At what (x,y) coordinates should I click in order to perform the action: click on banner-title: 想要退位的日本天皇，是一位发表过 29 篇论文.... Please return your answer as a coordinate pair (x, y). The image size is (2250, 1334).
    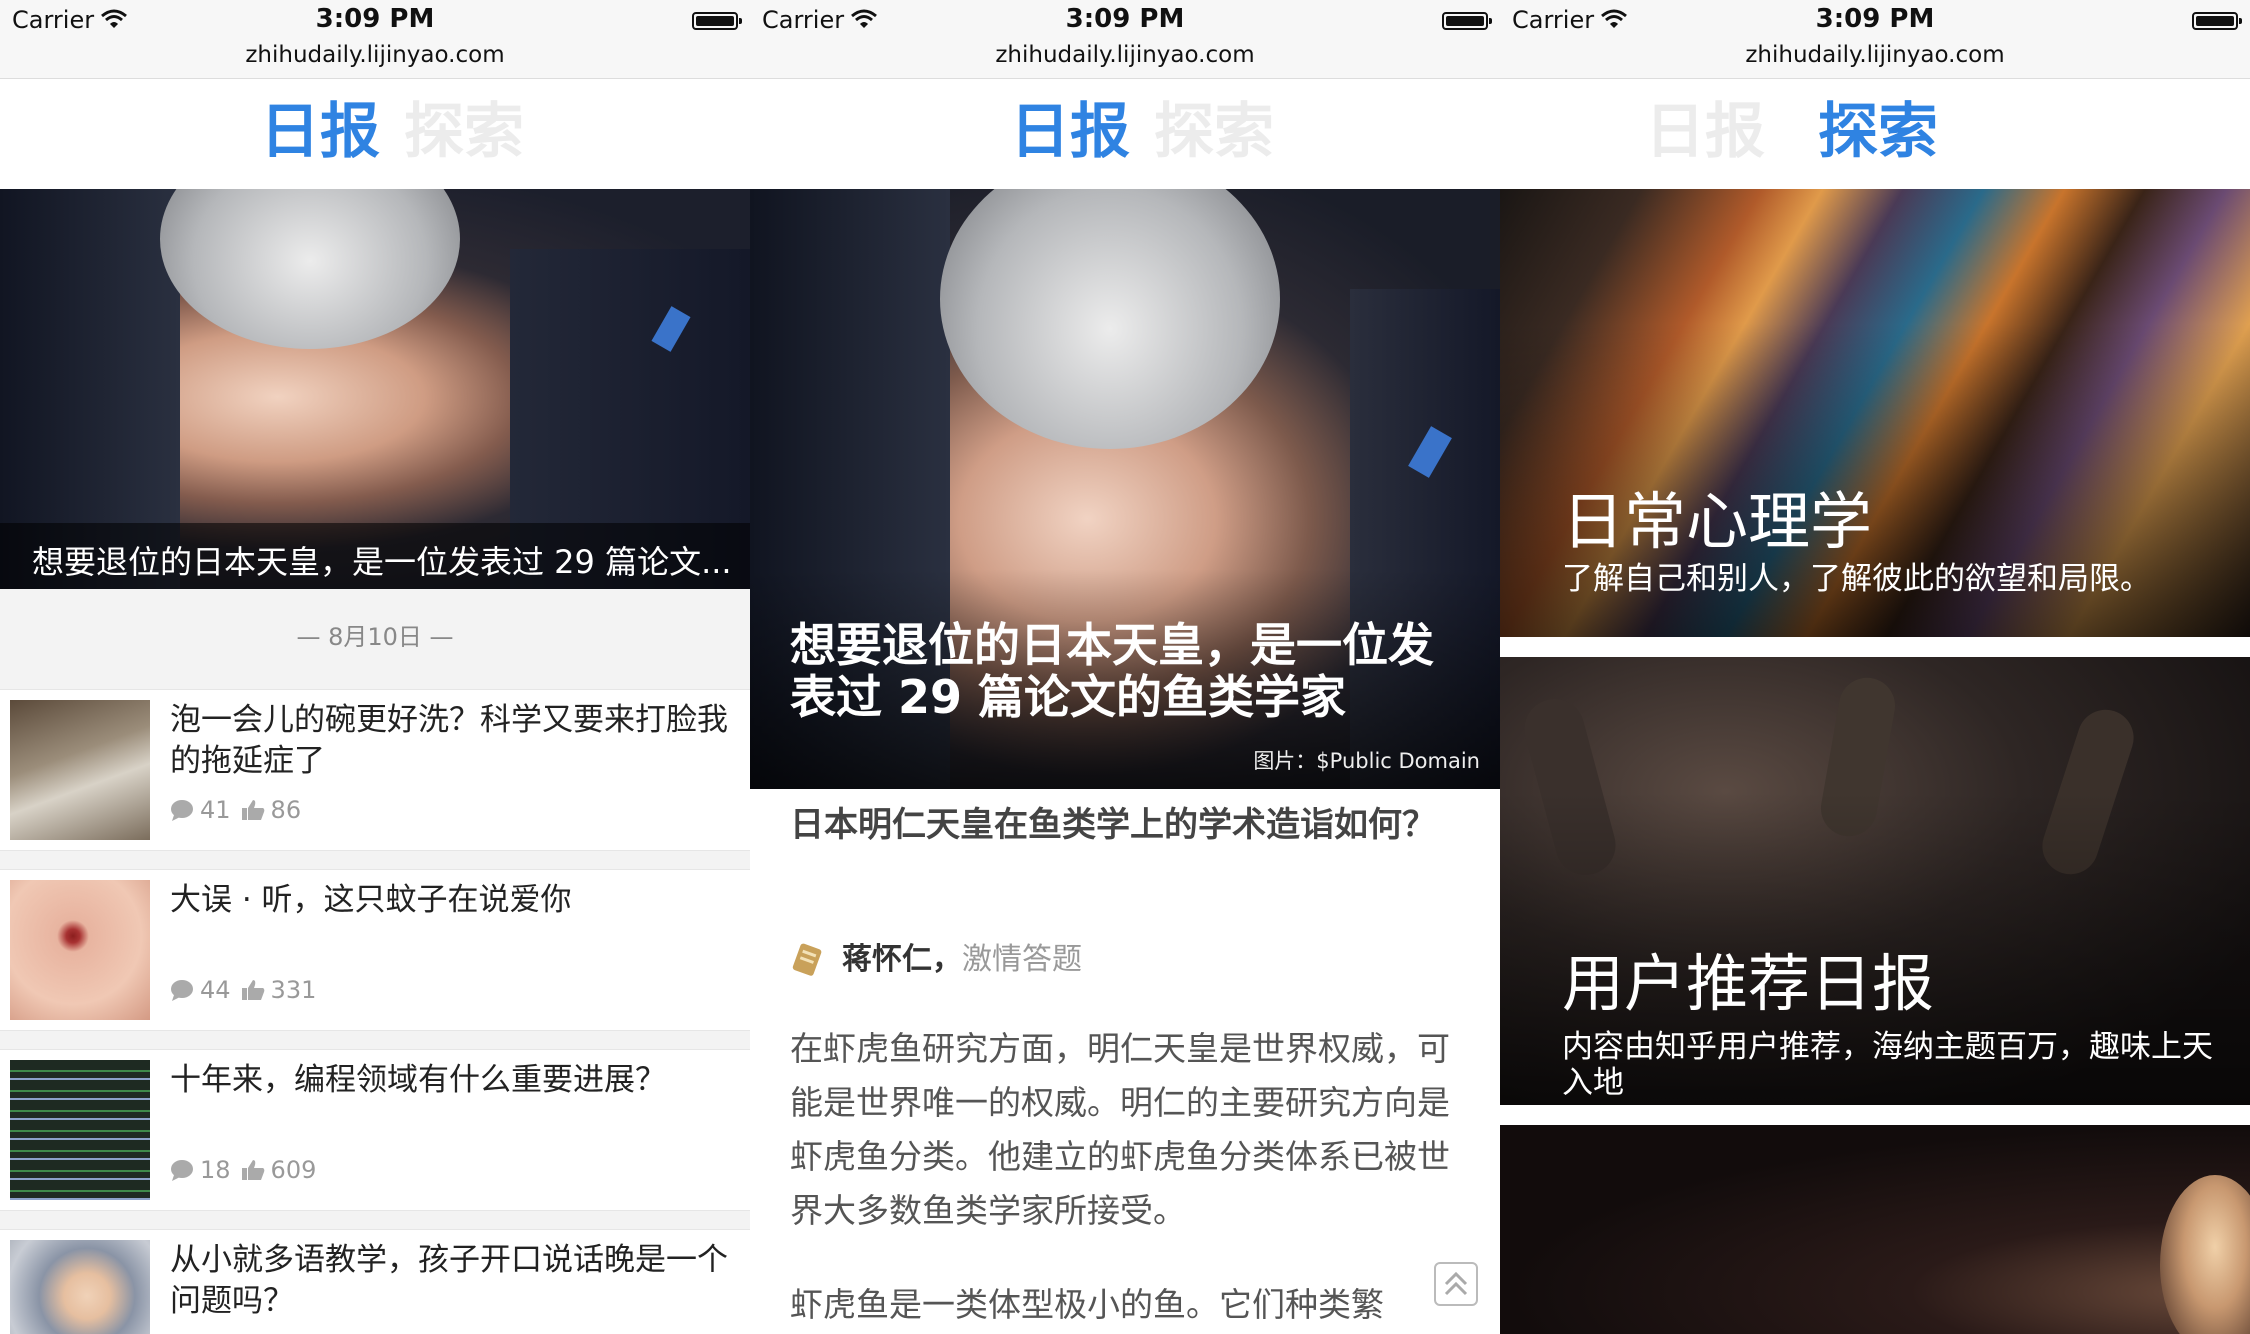
    Looking at the image, I should click on (382, 562).